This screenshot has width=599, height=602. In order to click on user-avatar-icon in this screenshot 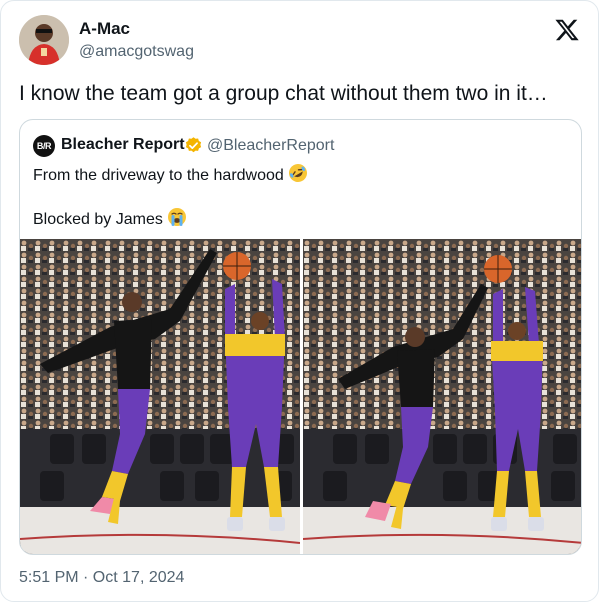, I will do `click(44, 40)`.